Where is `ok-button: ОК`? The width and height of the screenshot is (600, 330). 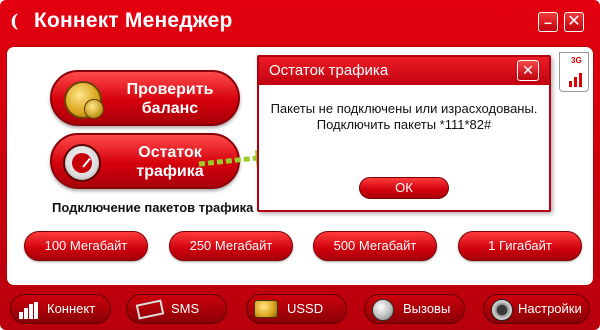
ok-button: ОК is located at coordinates (404, 188).